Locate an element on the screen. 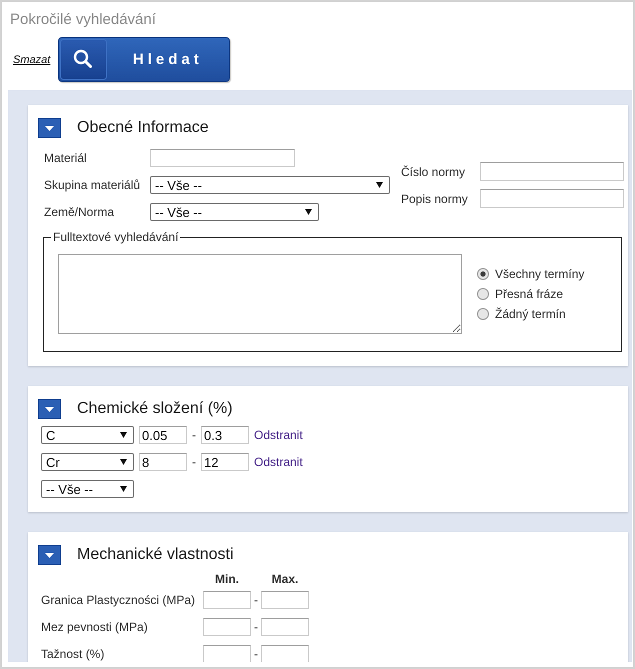  section-title: Chemické složení (%) is located at coordinates (155, 409).